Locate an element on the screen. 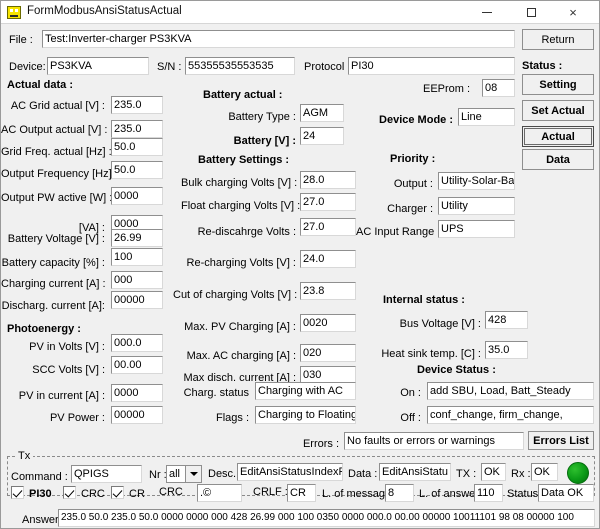 The width and height of the screenshot is (600, 529). set-actual-button: Set Actual is located at coordinates (558, 110).